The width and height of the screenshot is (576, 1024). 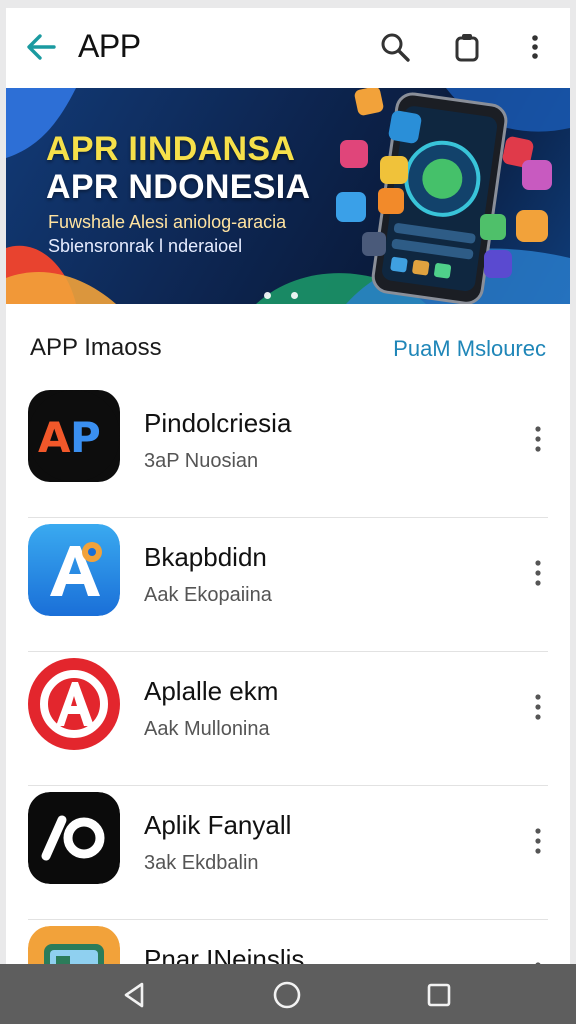 I want to click on banner-subtitle-line2: Sbiensronrak l nderaioel, so click(x=145, y=246).